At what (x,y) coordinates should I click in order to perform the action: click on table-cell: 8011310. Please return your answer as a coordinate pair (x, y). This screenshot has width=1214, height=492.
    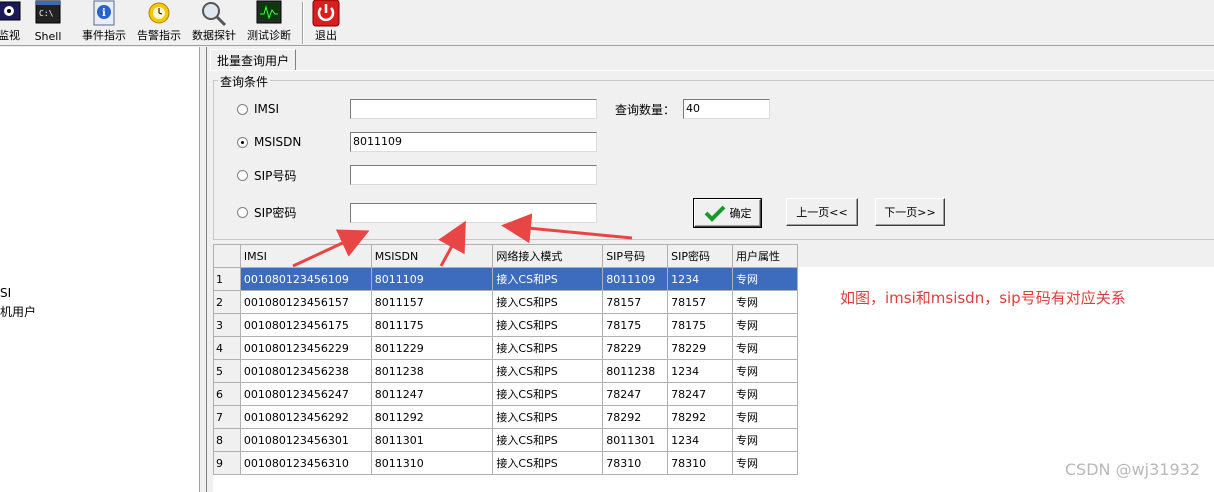
    Looking at the image, I should click on (432, 463).